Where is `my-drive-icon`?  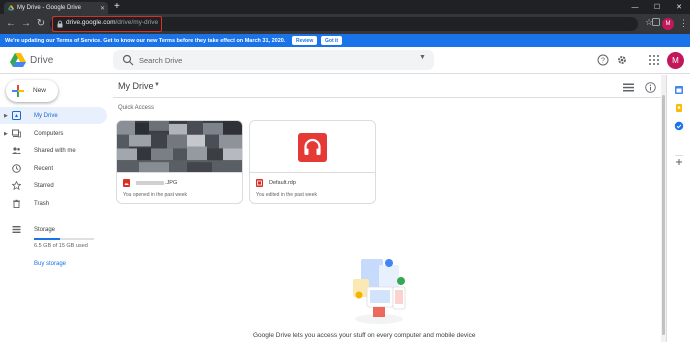
my-drive-icon is located at coordinates (16, 115).